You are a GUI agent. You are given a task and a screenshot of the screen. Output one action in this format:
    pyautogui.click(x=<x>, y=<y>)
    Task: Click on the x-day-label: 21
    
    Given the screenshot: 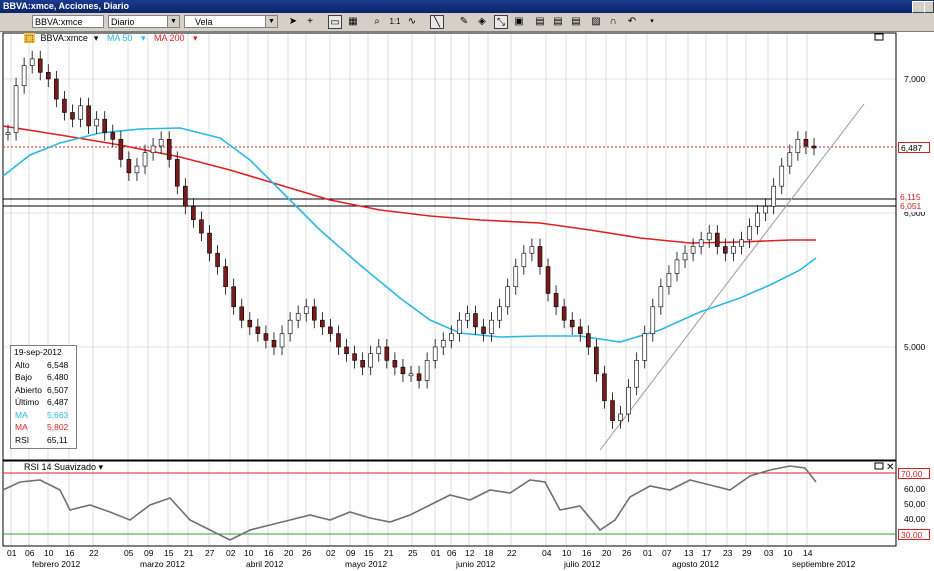 What is the action you would take?
    pyautogui.click(x=189, y=553)
    